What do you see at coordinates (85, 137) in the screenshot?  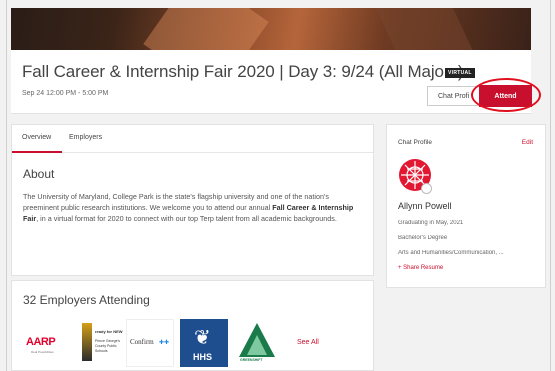 I see `tab-employers: Employers` at bounding box center [85, 137].